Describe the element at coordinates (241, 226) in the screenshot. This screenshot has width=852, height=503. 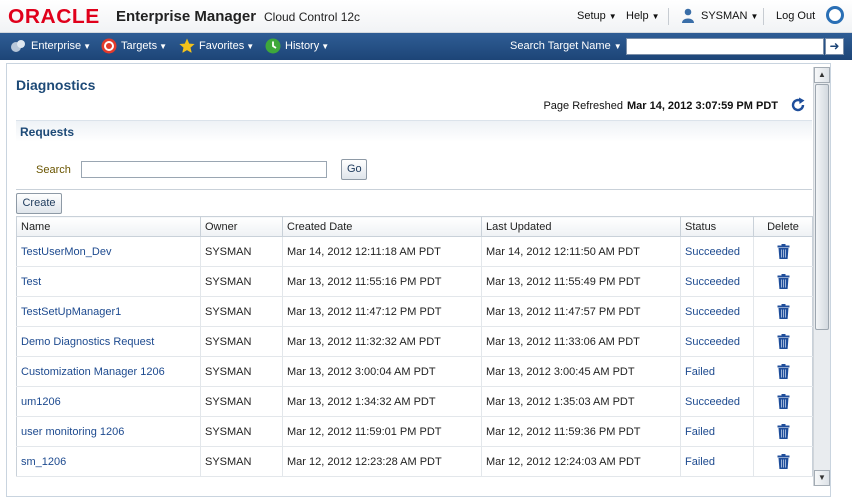
I see `column-header-owner: Owner` at that location.